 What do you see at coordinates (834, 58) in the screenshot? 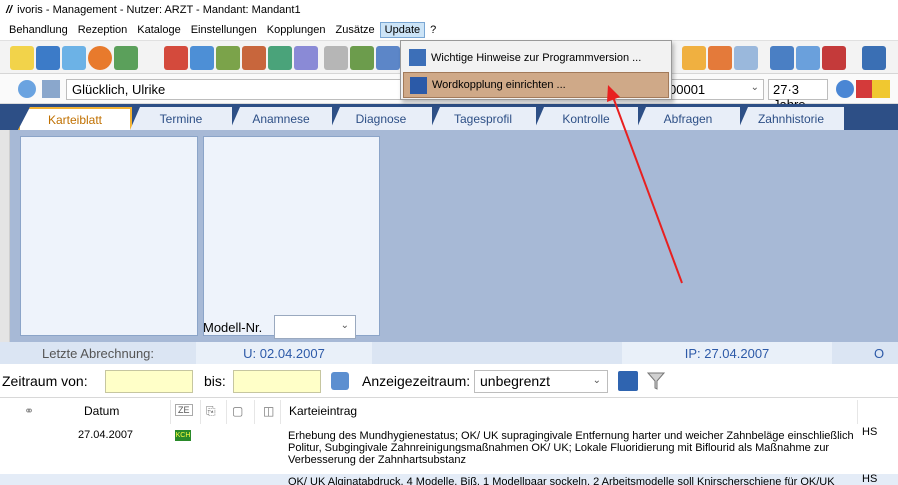
I see `pencil-red-icon` at bounding box center [834, 58].